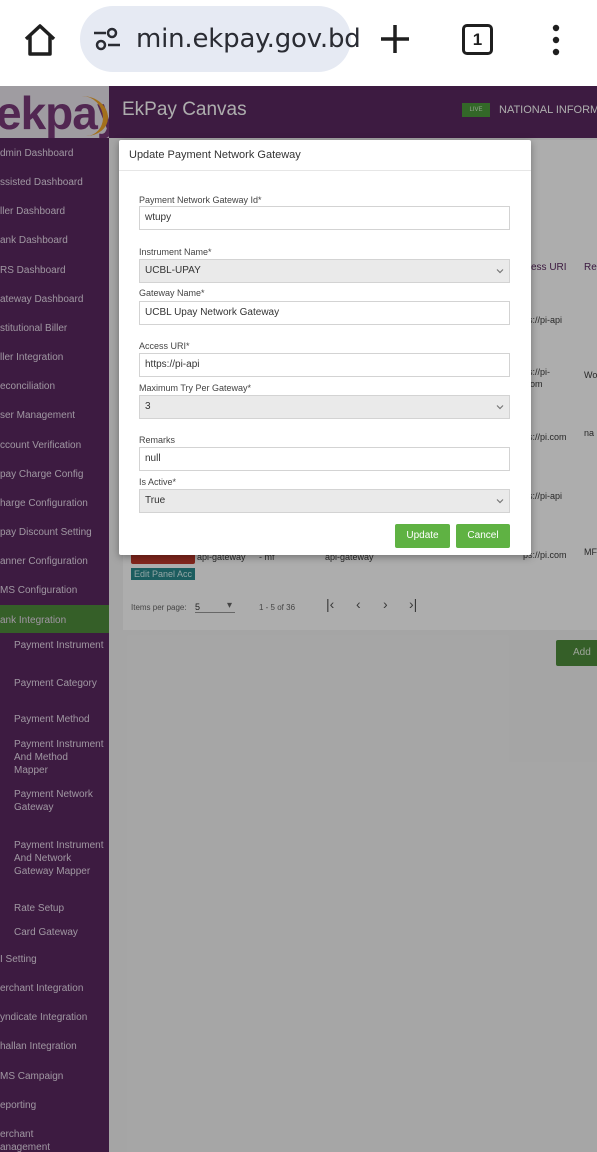 This screenshot has width=597, height=1152. Describe the element at coordinates (173, 270) in the screenshot. I see `instrument-name-value: UCBL-UPAY` at that location.